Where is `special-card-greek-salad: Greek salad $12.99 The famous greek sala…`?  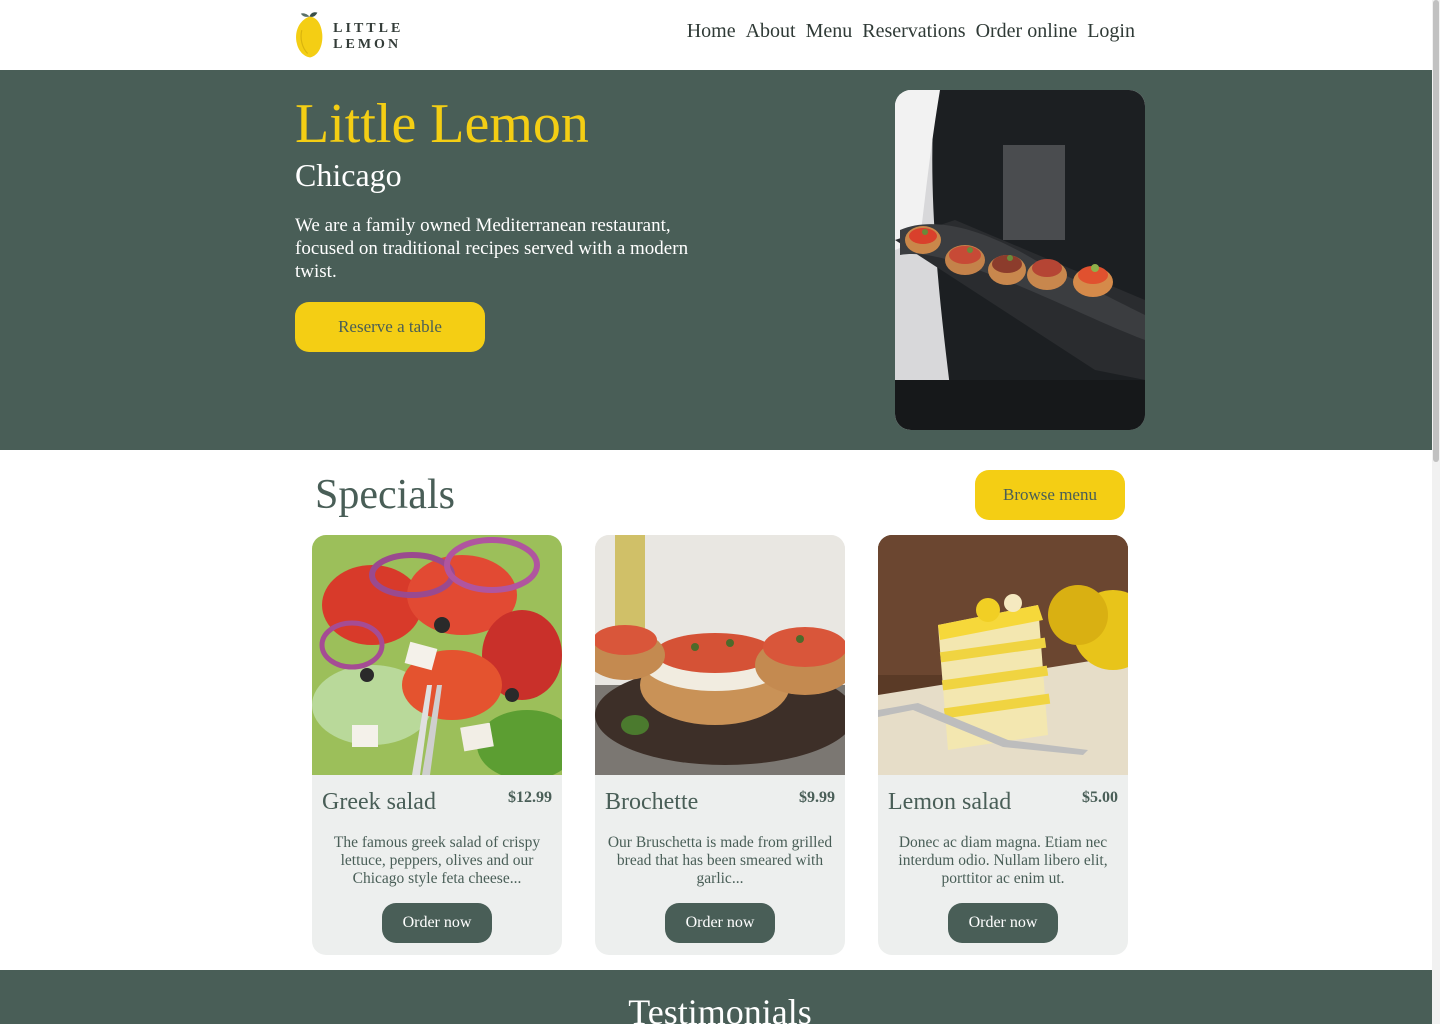 special-card-greek-salad: Greek salad $12.99 The famous greek sala… is located at coordinates (437, 745).